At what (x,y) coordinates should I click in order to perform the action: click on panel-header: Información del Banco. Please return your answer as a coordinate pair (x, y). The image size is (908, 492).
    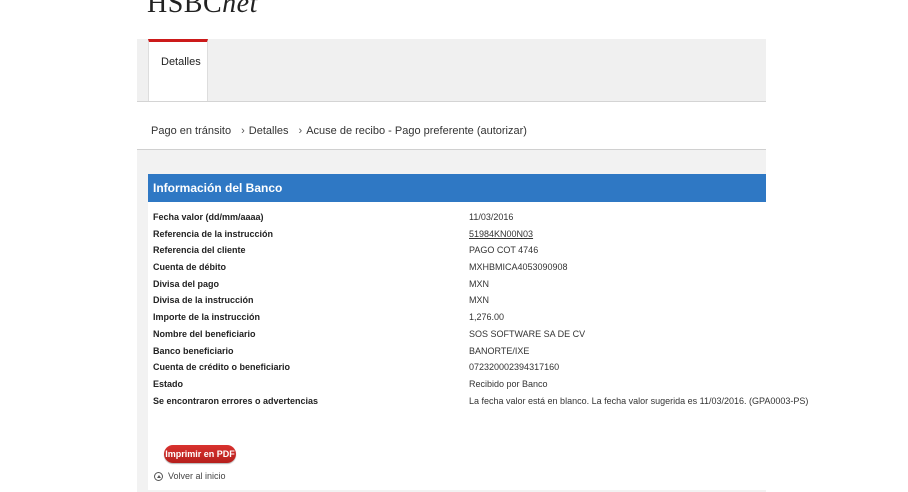
    Looking at the image, I should click on (457, 188).